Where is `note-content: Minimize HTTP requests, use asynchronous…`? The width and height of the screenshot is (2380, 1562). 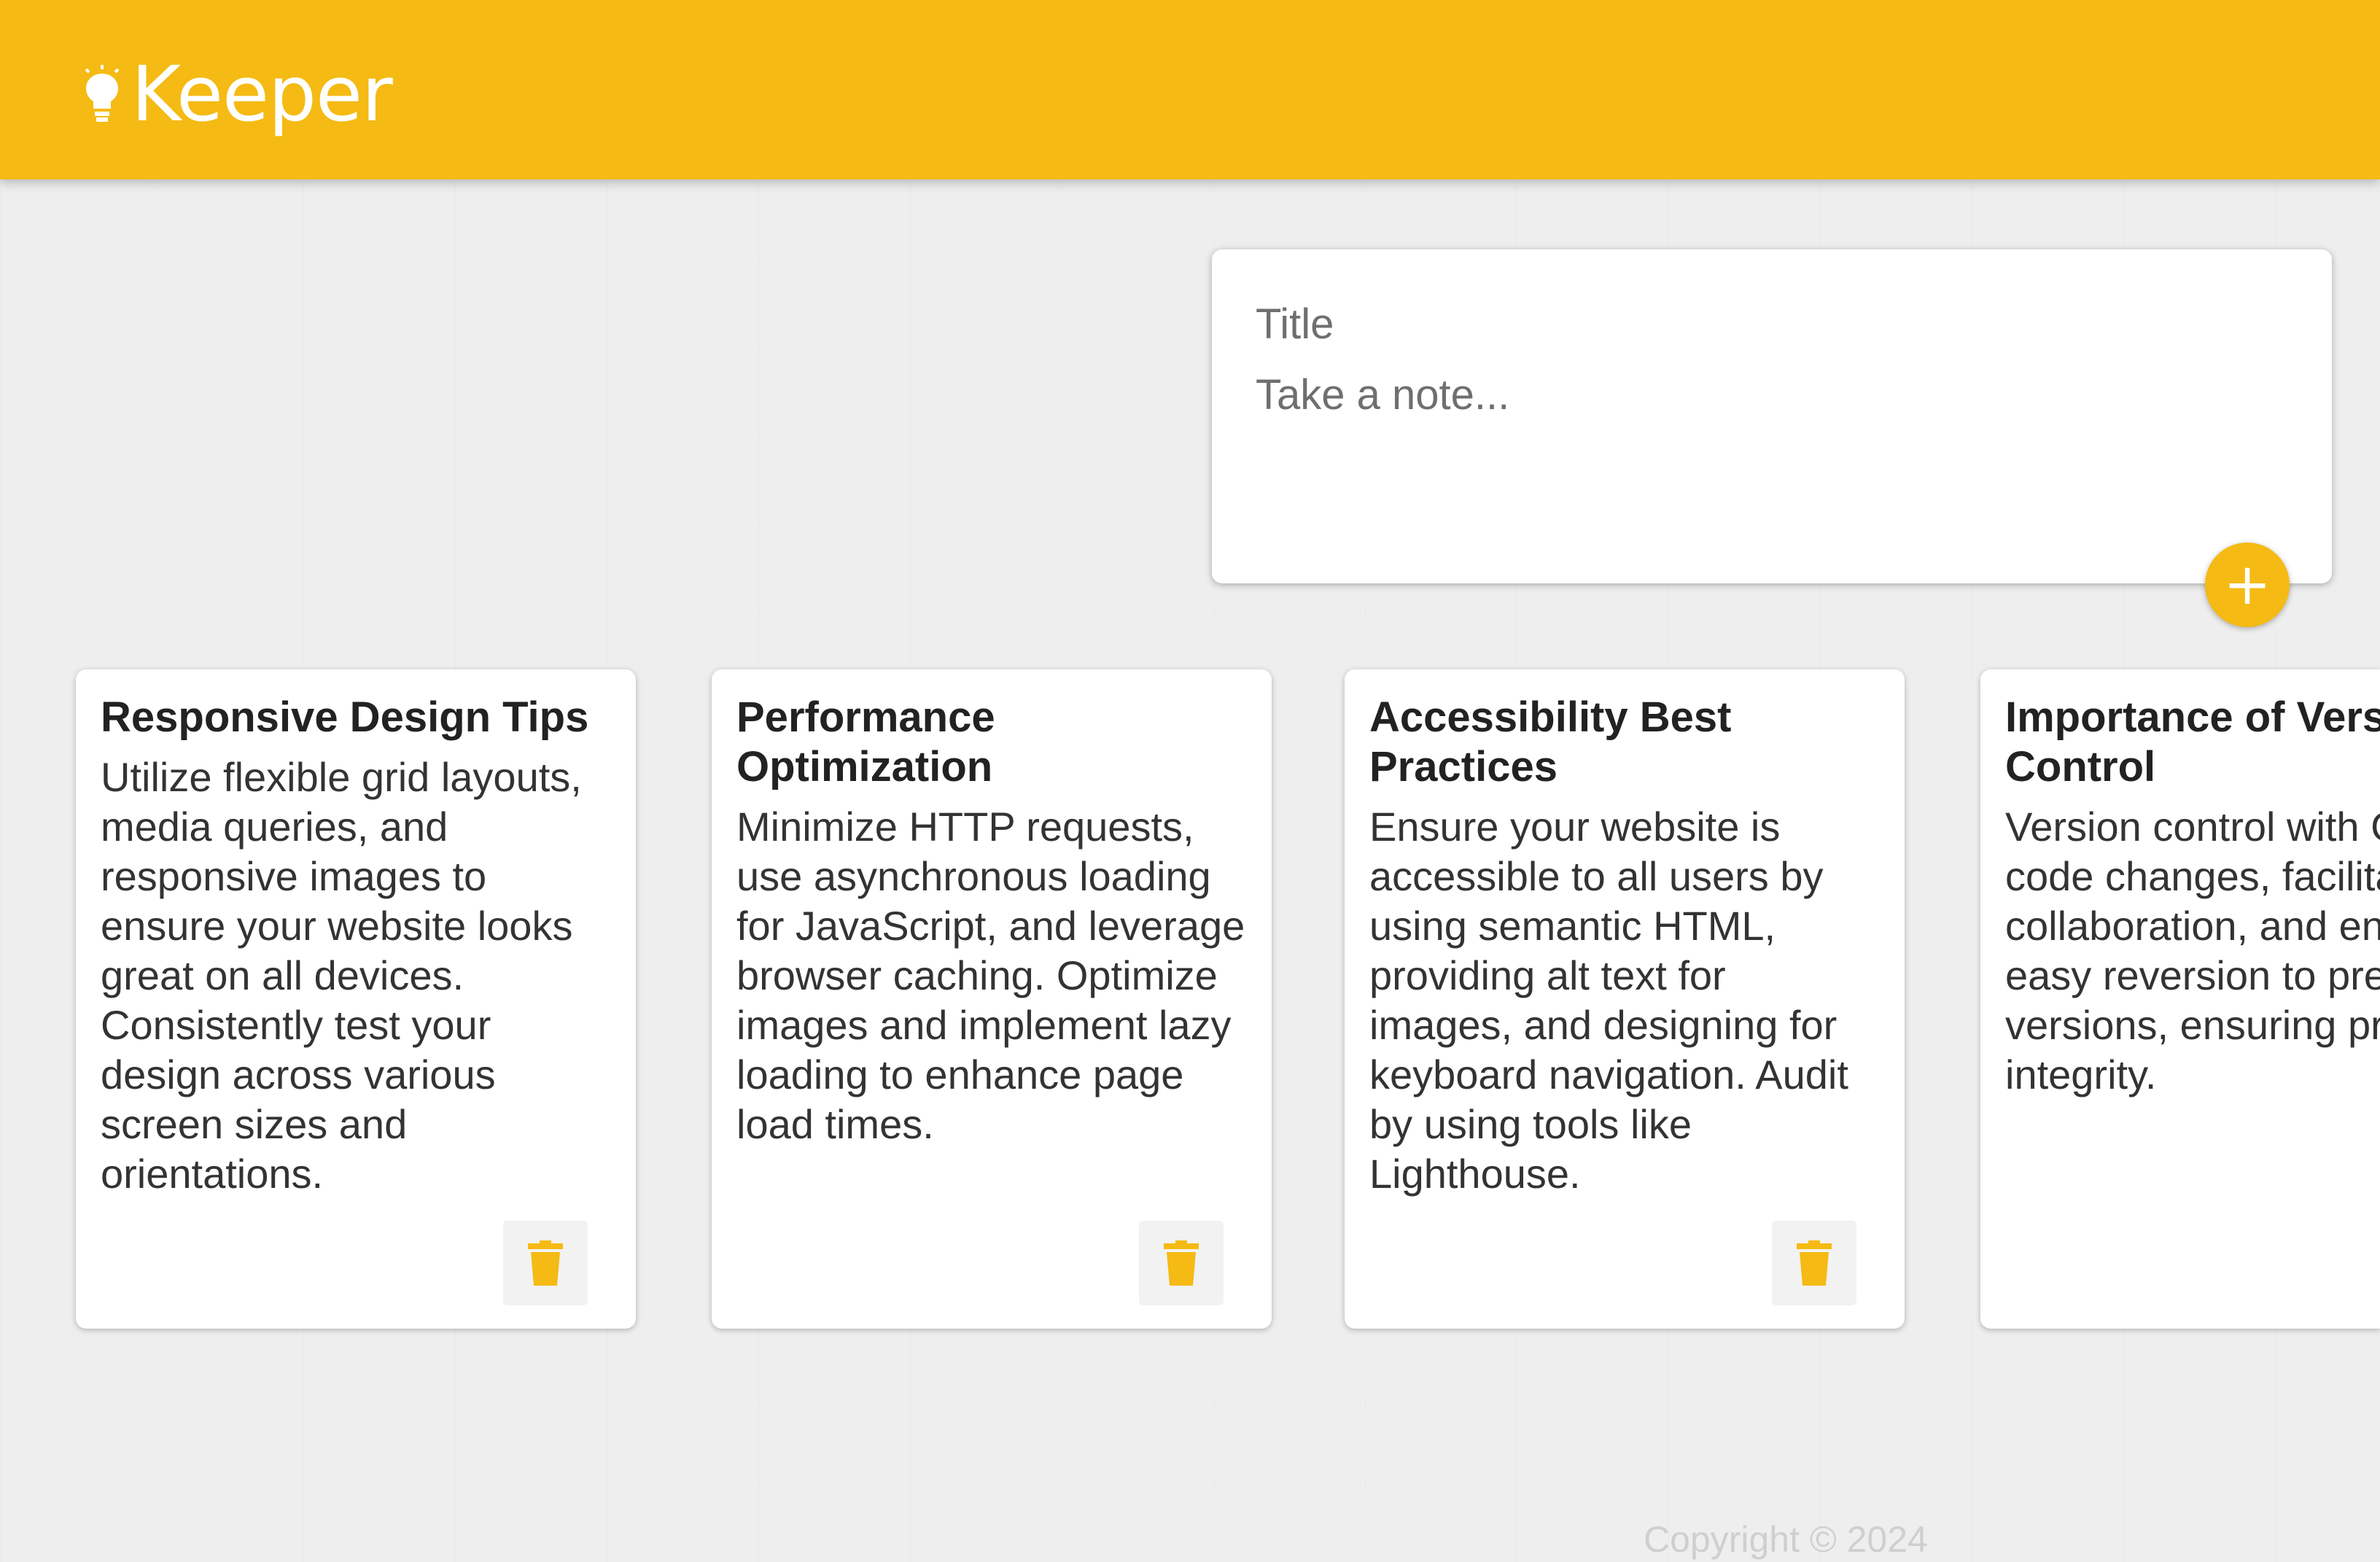 note-content: Minimize HTTP requests, use asynchronous… is located at coordinates (990, 975).